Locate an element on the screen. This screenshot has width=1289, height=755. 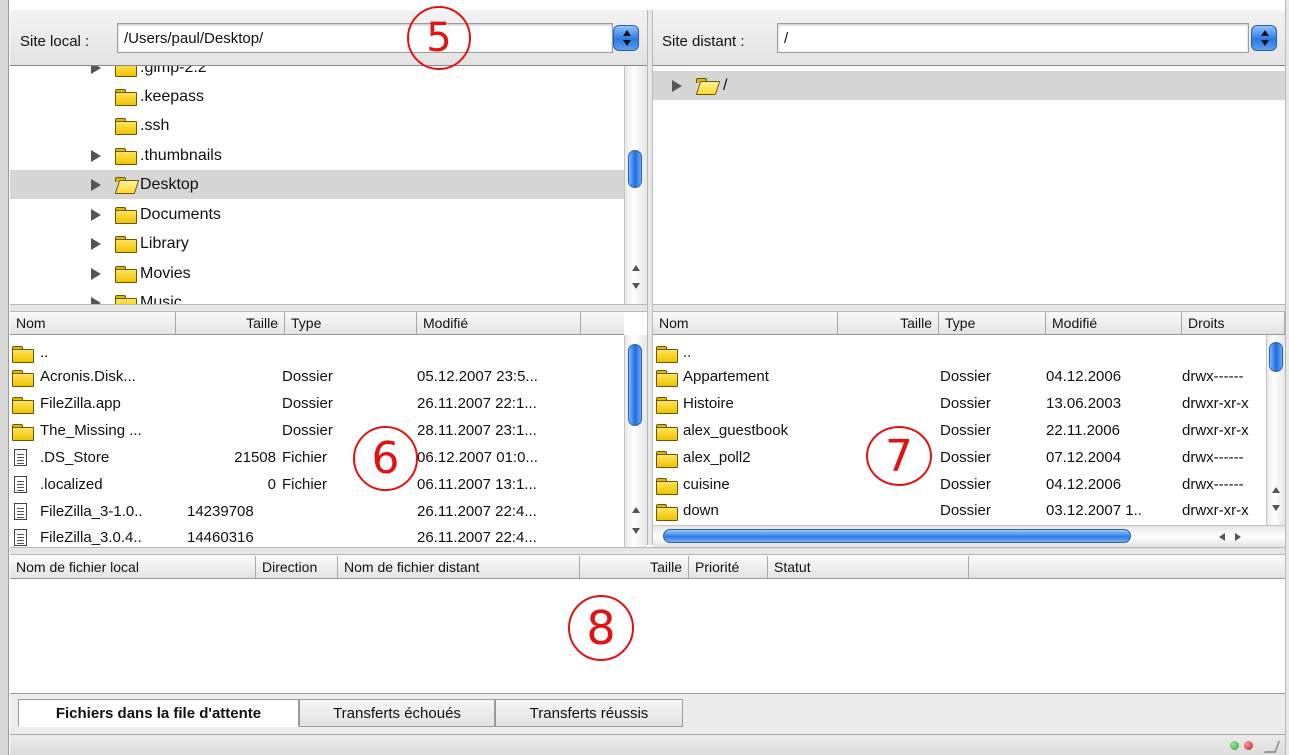
list-item: cuisine Dossier 04.12.2006 drwx------ is located at coordinates (959, 486).